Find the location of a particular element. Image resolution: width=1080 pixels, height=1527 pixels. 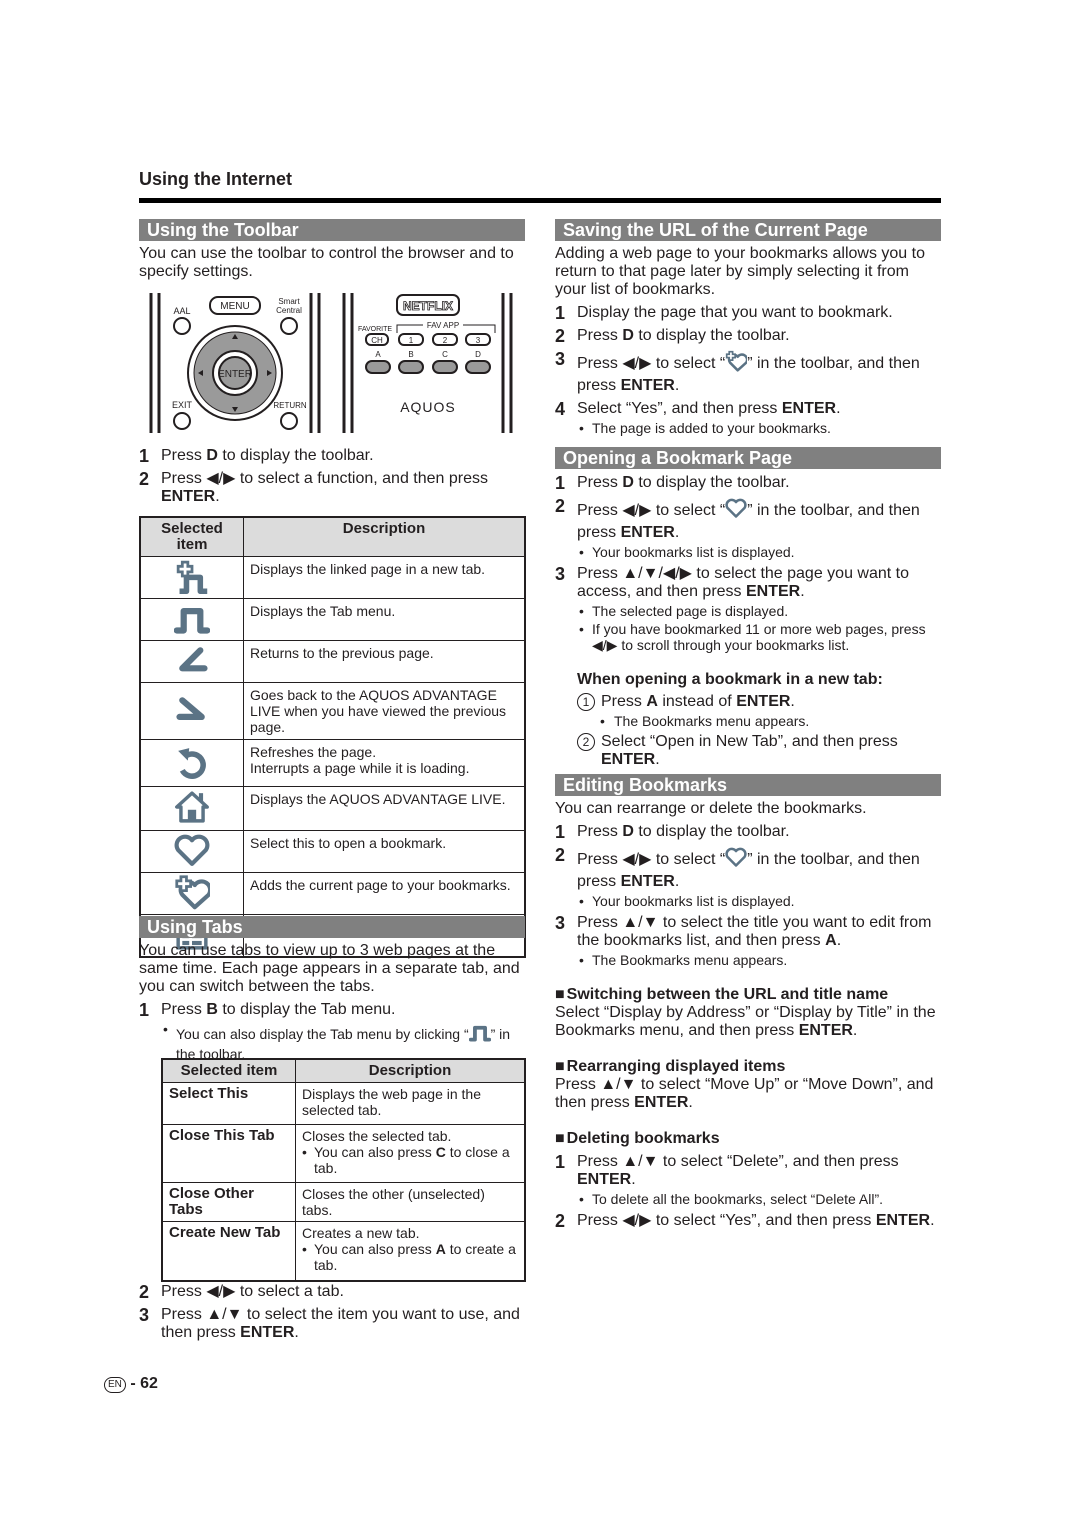

text: Your bookmarks list is displayed. is located at coordinates (693, 552).